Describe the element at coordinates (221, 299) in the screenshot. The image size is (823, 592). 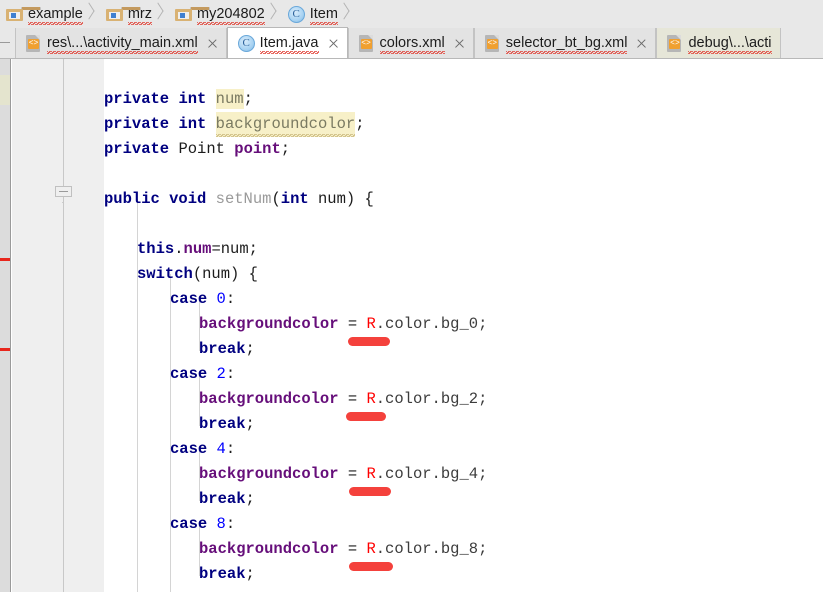
I see `code-token: 0` at that location.